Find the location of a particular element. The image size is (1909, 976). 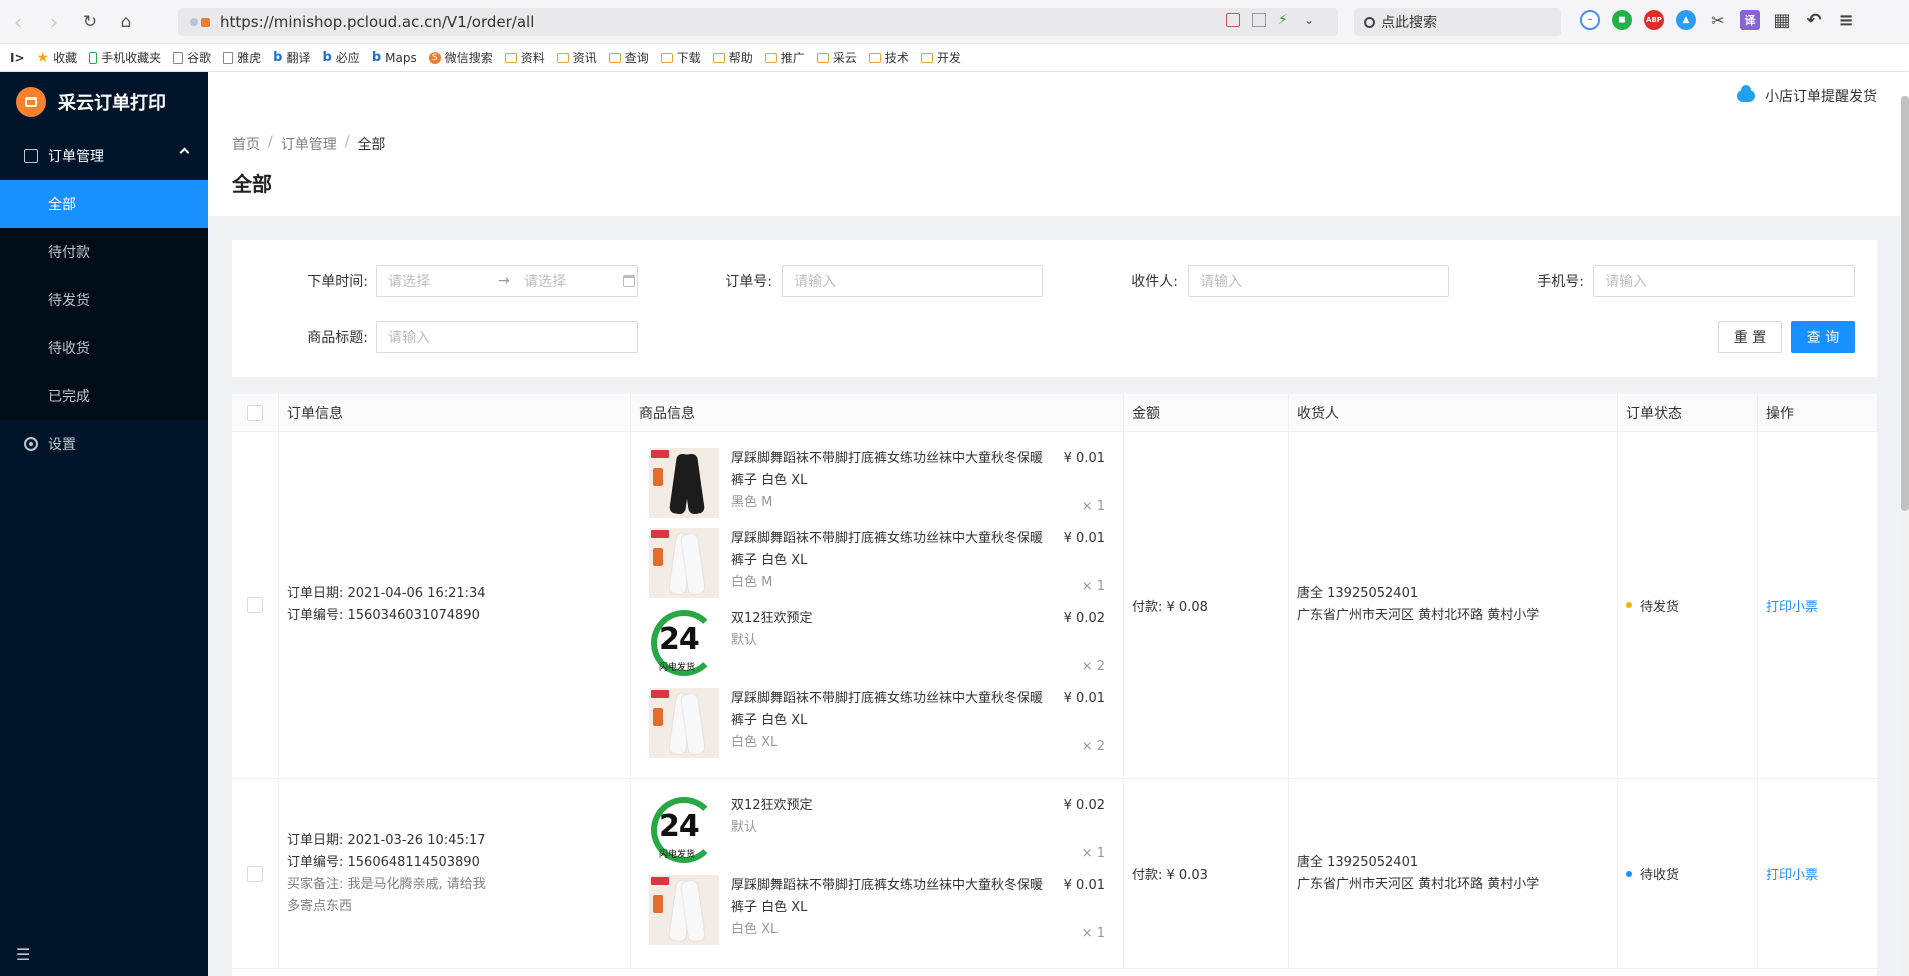

bookmark-google: 谷歌 is located at coordinates (192, 57).